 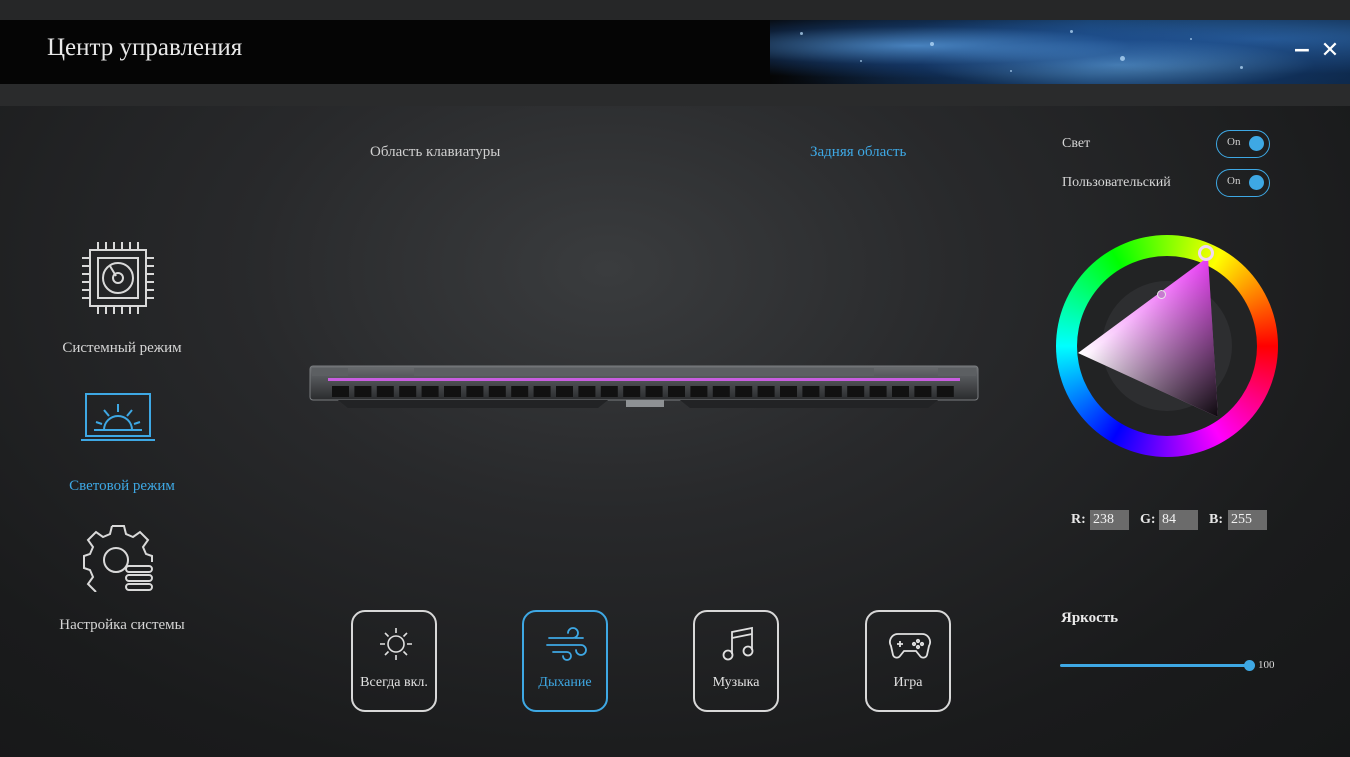 I want to click on light-toggle: On, so click(x=1243, y=144).